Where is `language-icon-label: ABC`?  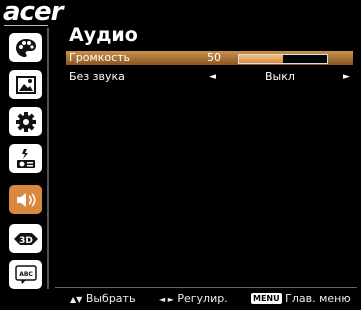
language-icon-label: ABC is located at coordinates (26, 274).